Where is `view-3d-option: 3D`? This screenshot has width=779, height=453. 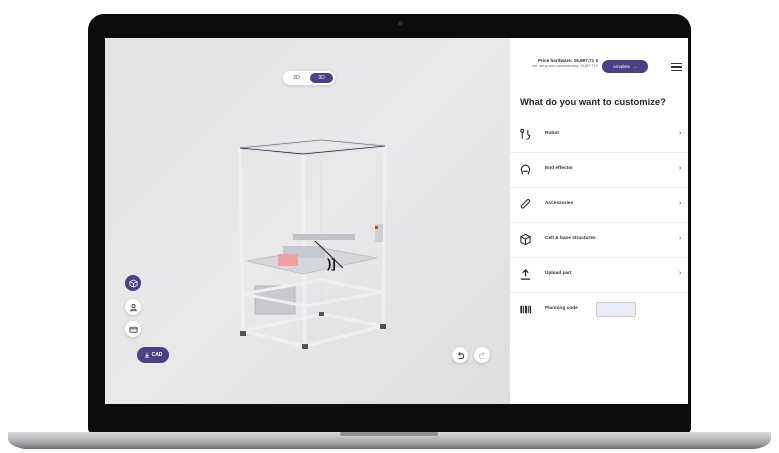
view-3d-option: 3D is located at coordinates (321, 78).